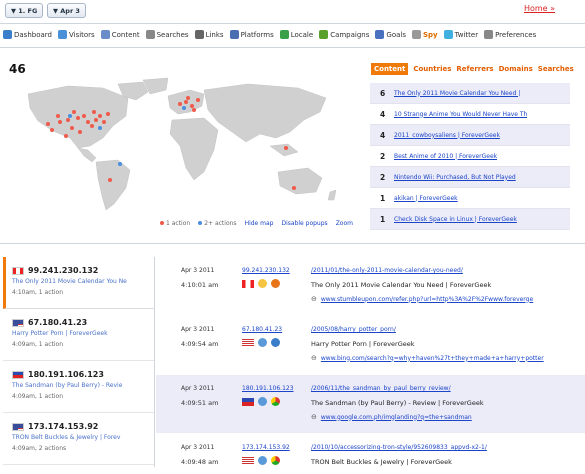 Image resolution: width=585 pixels, height=474 pixels. What do you see at coordinates (66, 437) in the screenshot?
I see `visitor-page: TRON Belt Buckles & Jewelry | Forev` at bounding box center [66, 437].